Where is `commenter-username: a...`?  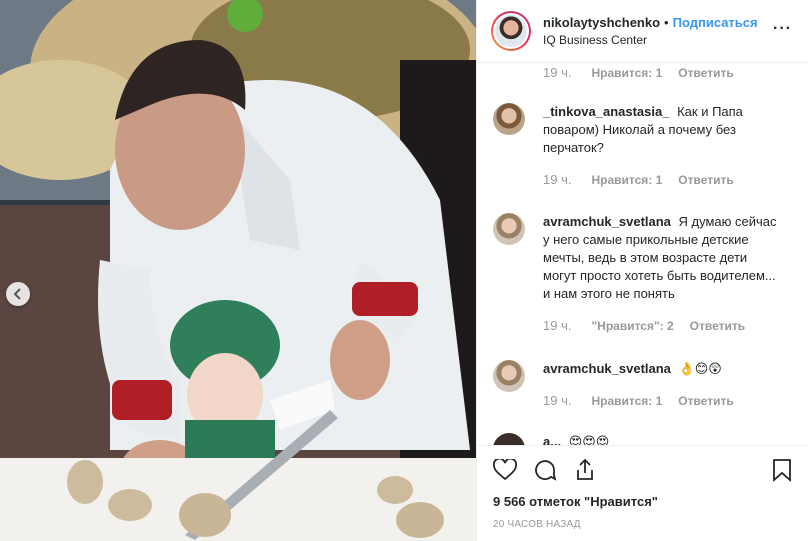 commenter-username: a... is located at coordinates (552, 439).